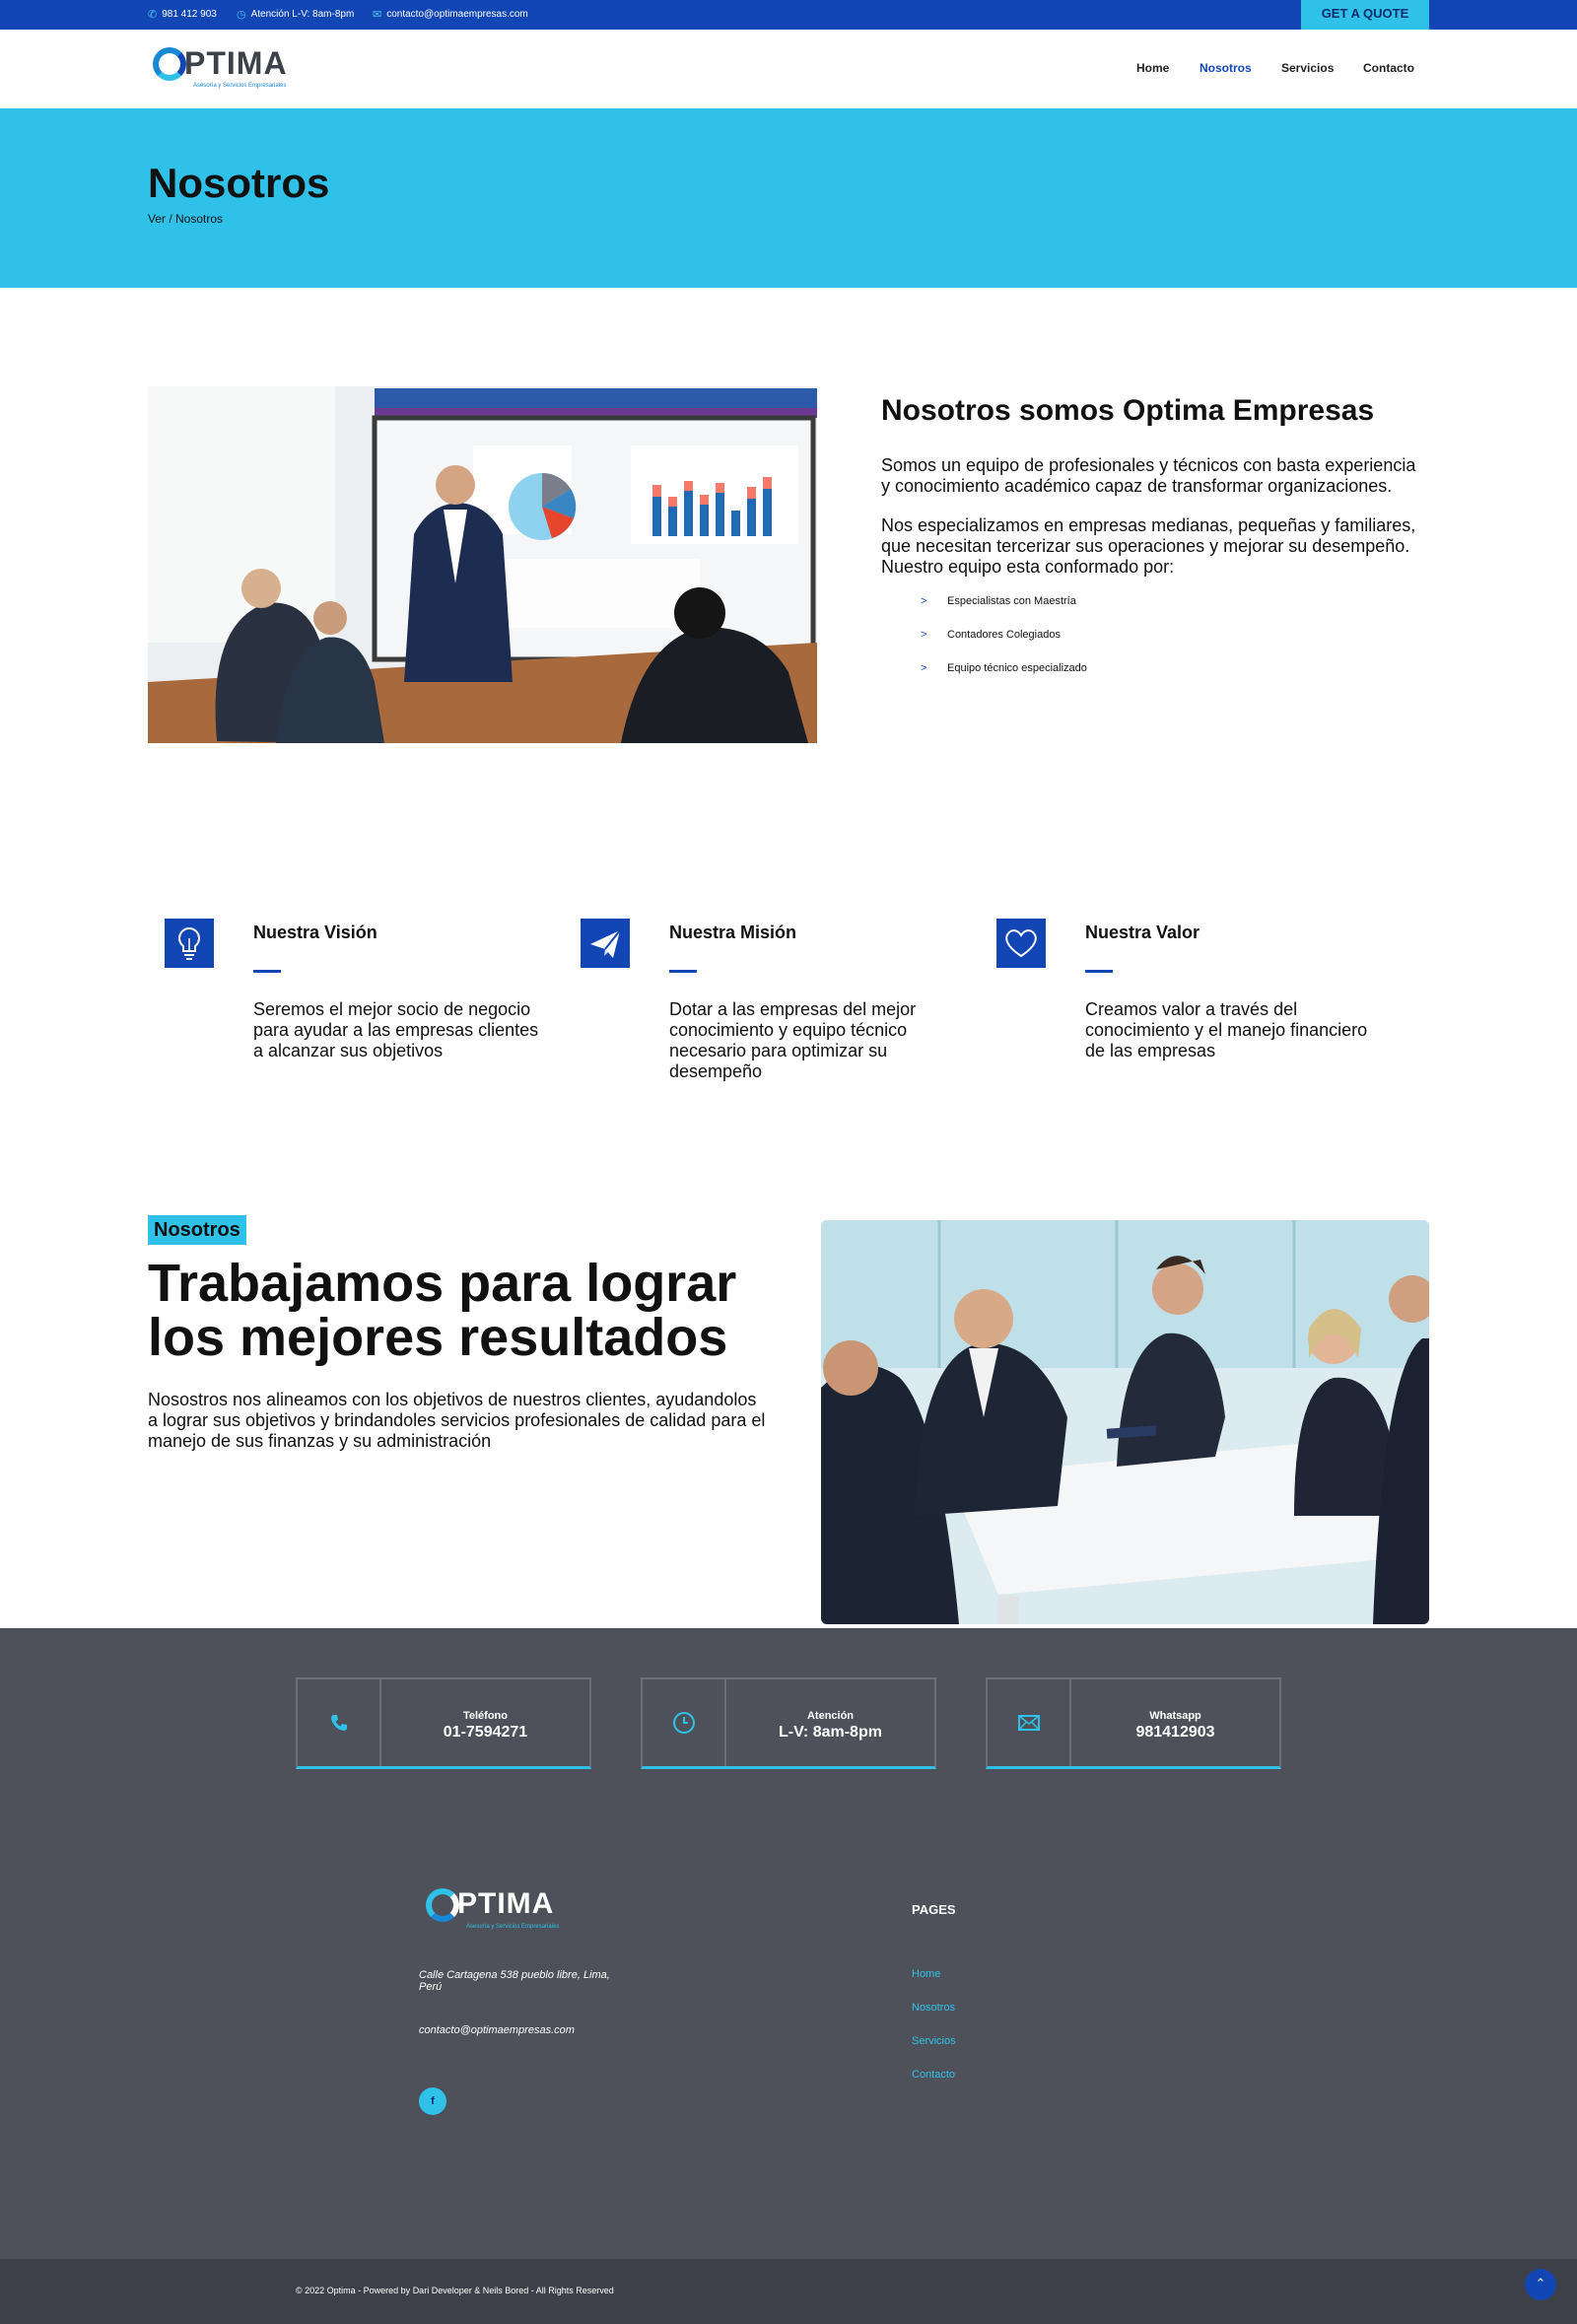 Image resolution: width=1577 pixels, height=2324 pixels. I want to click on mail-icon: ✉, so click(377, 15).